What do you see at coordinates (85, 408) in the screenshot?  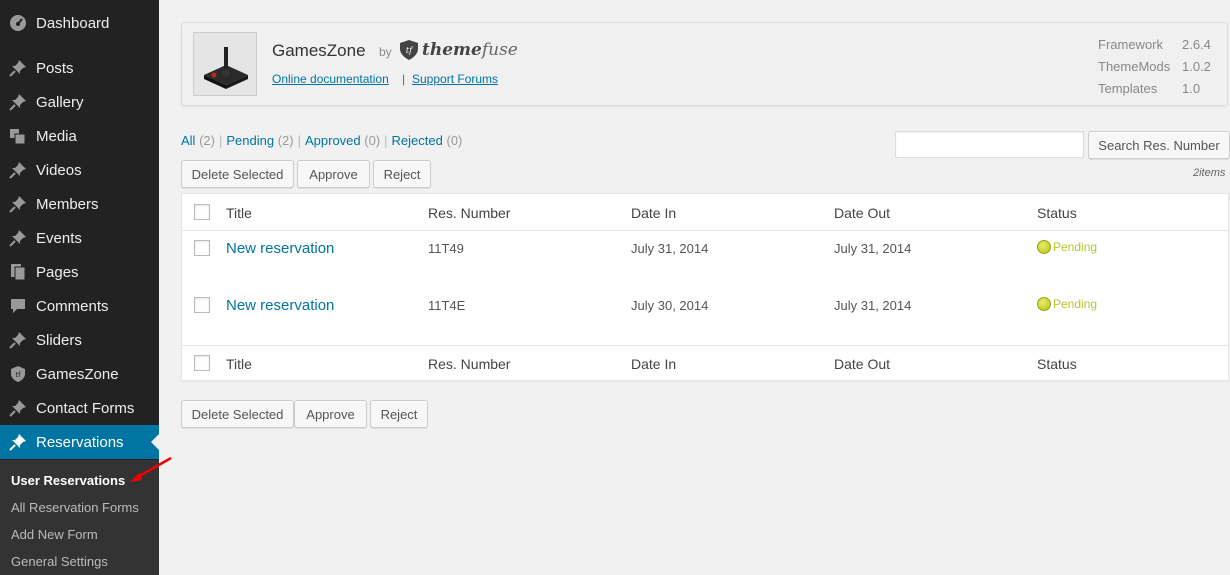 I see `menu-item-label: Contact Forms` at bounding box center [85, 408].